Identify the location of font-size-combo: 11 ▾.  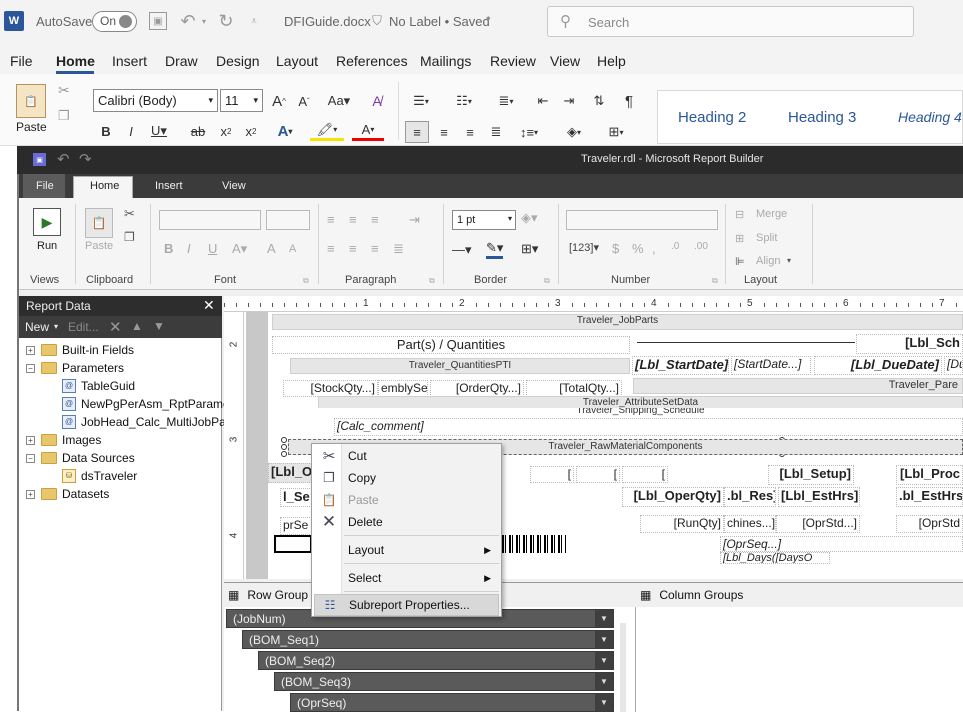
(241, 100).